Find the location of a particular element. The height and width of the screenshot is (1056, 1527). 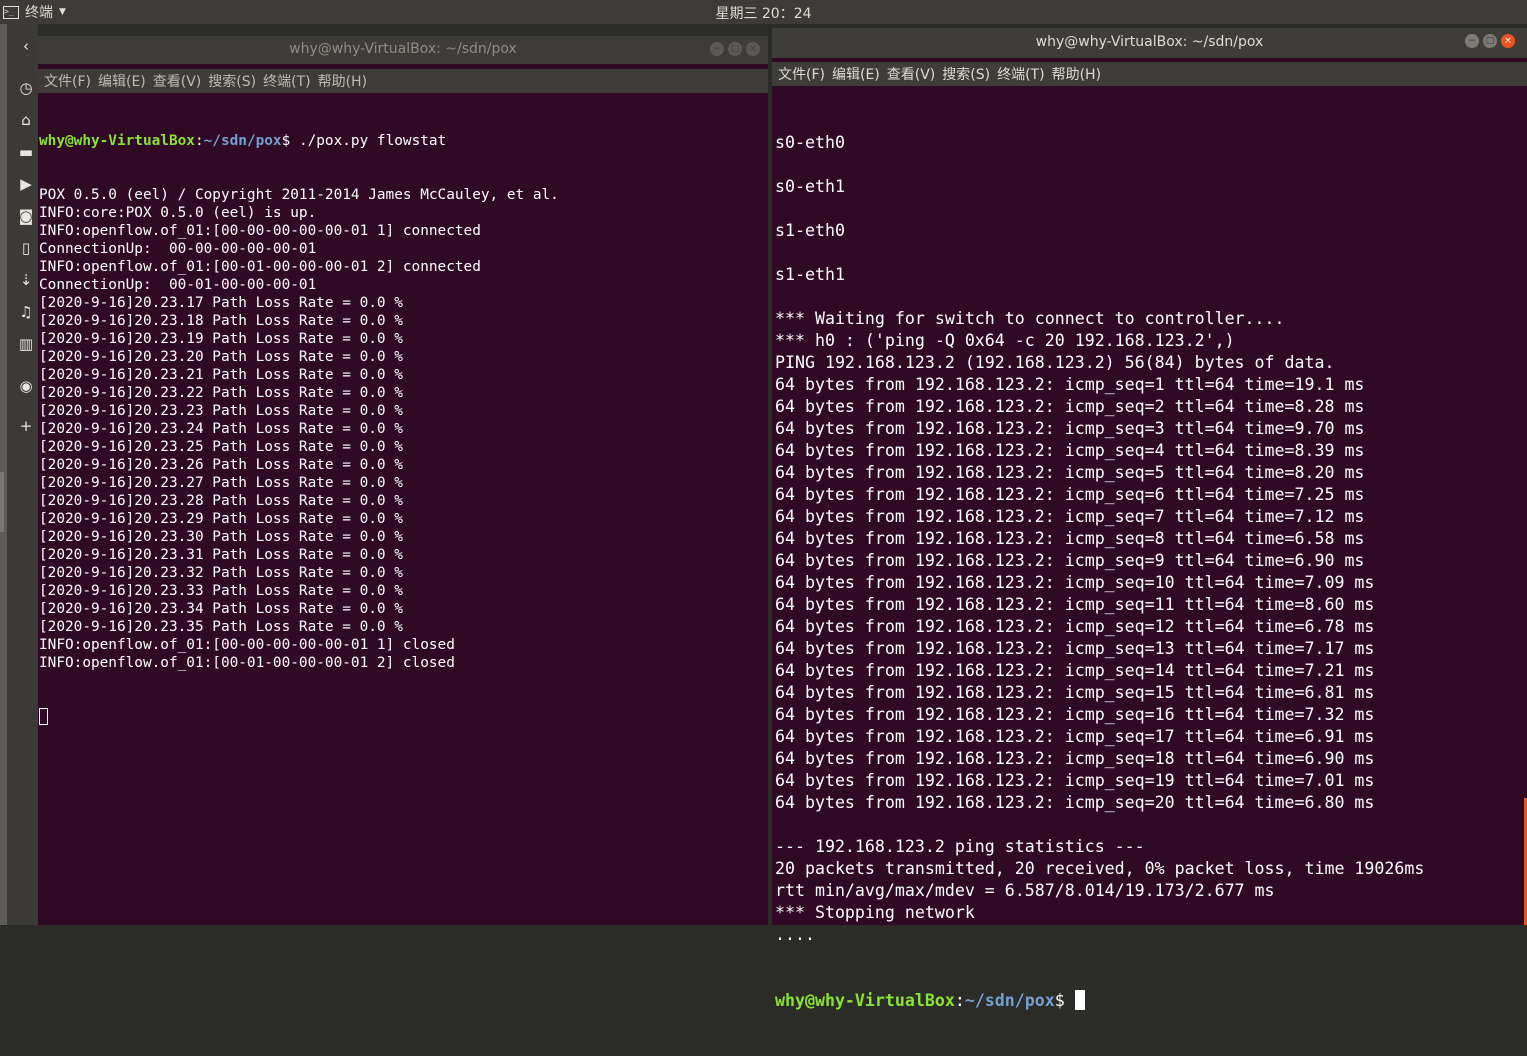

music-icon: ♫ is located at coordinates (26, 312).